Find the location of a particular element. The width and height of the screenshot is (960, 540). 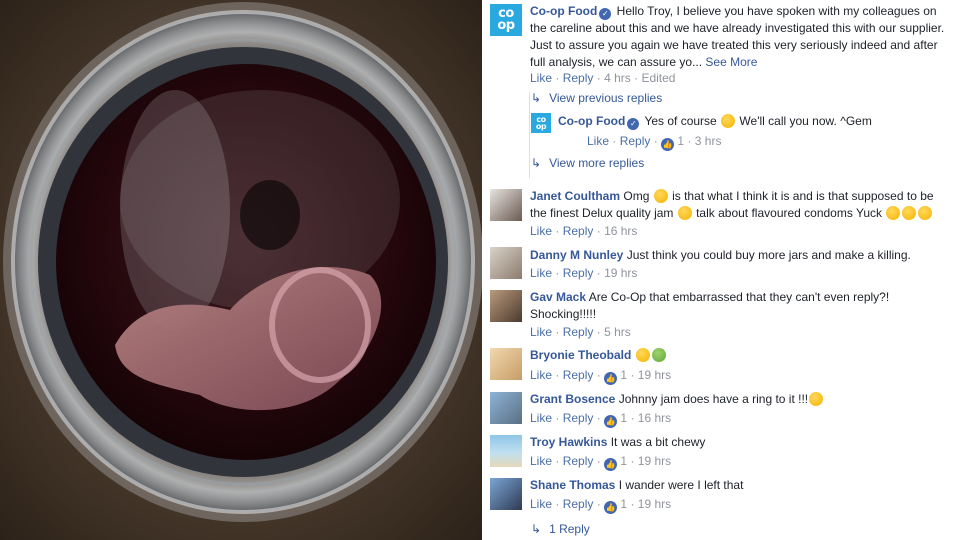

comment-actions: Like · Reply · 4 hrs · Edited is located at coordinates (603, 78).